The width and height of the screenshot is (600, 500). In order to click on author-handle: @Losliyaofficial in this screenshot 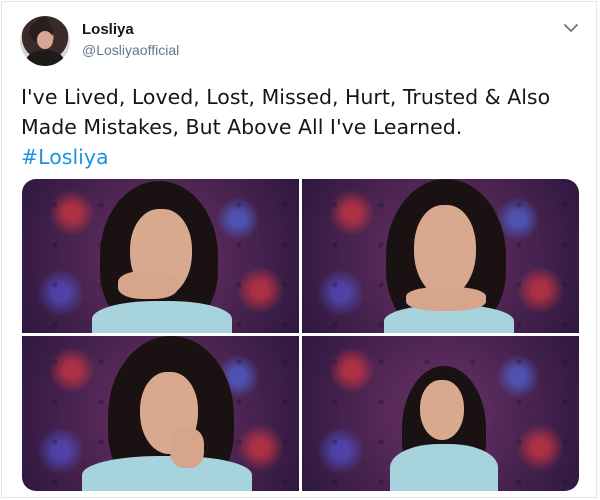, I will do `click(130, 50)`.